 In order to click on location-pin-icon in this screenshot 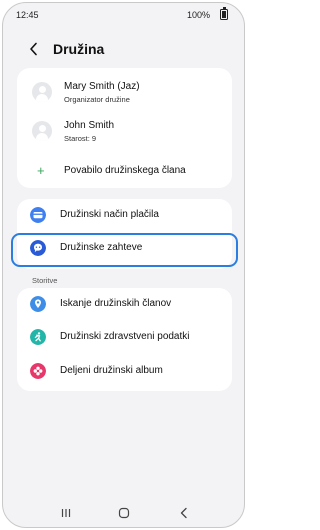, I will do `click(38, 304)`.